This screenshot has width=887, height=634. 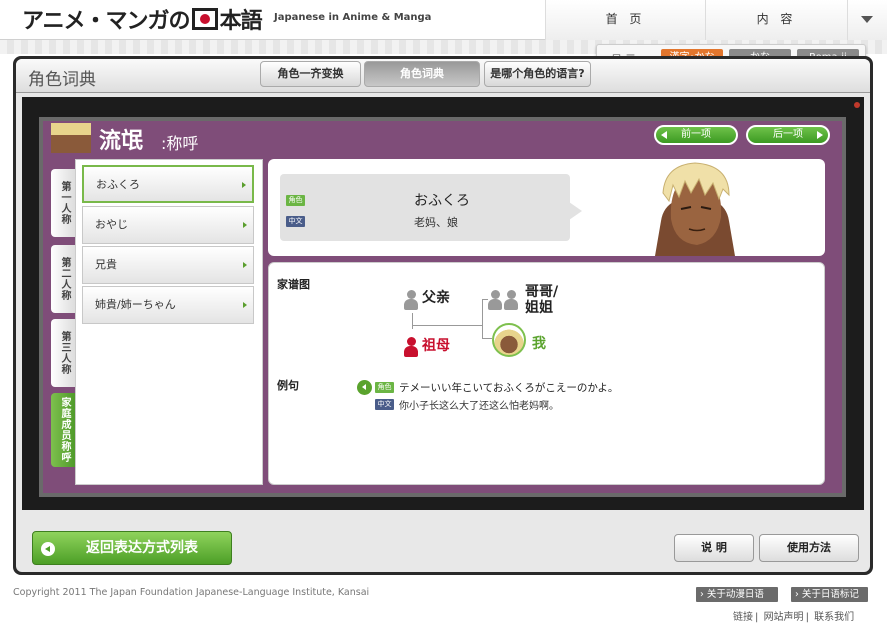 I want to click on category-tab-third-person: 第三人称, so click(x=63, y=353).